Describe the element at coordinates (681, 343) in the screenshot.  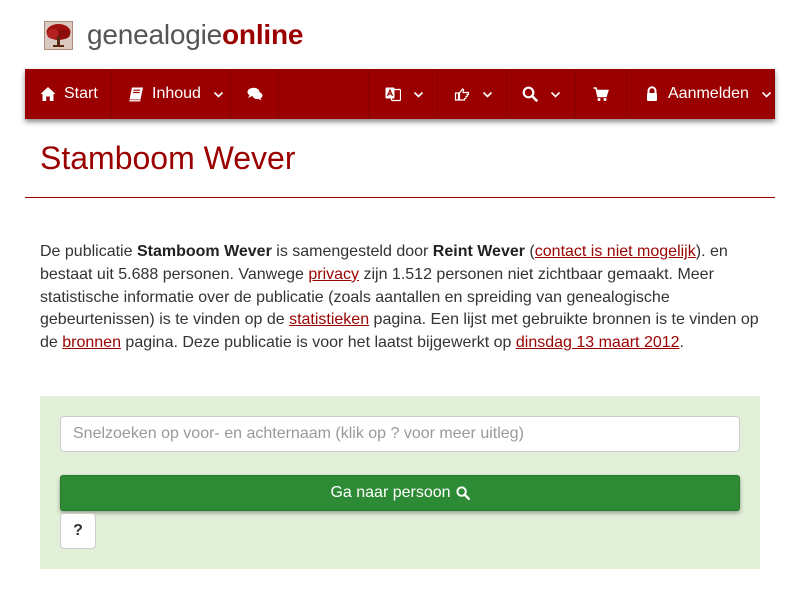
I see `intro-text: .` at that location.